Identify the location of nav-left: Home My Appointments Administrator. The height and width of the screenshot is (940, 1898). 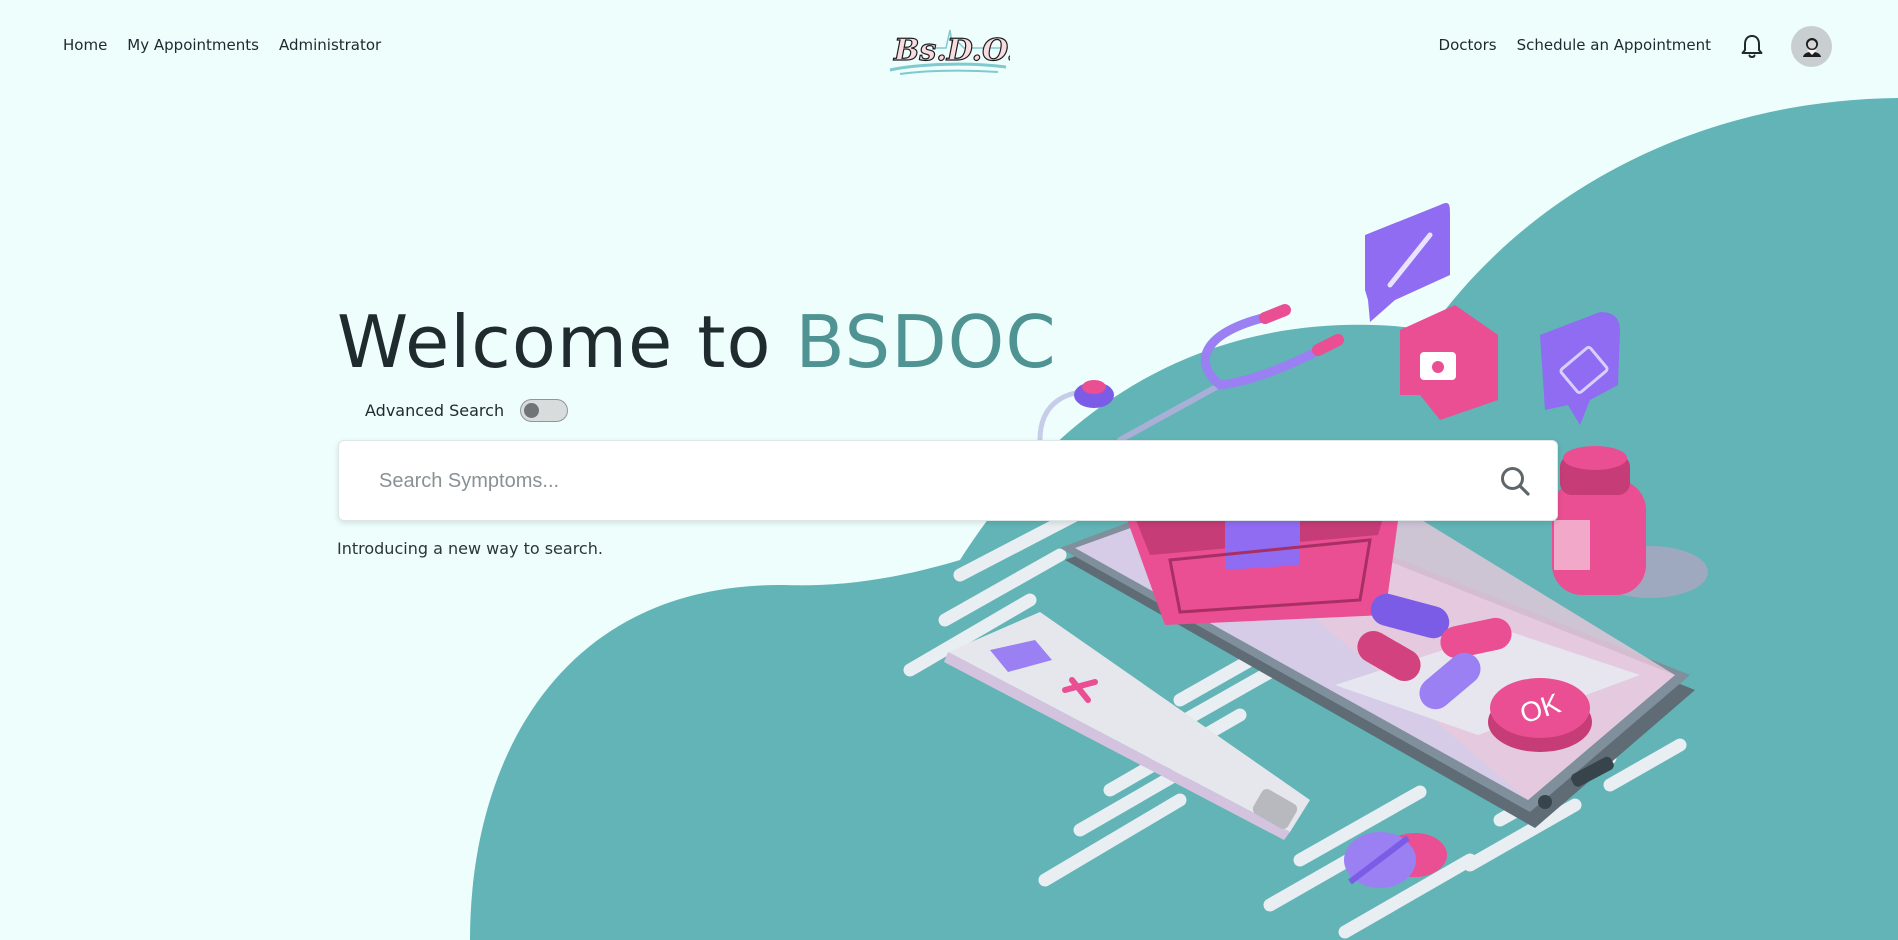
(222, 45).